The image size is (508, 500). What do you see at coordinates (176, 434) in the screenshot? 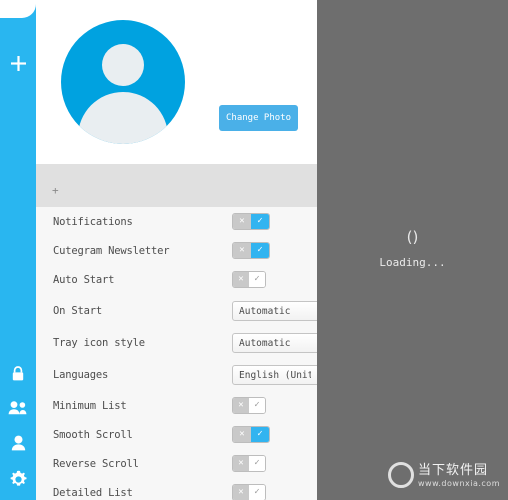
I see `setting-row: Smooth Scroll ✕ ✓` at bounding box center [176, 434].